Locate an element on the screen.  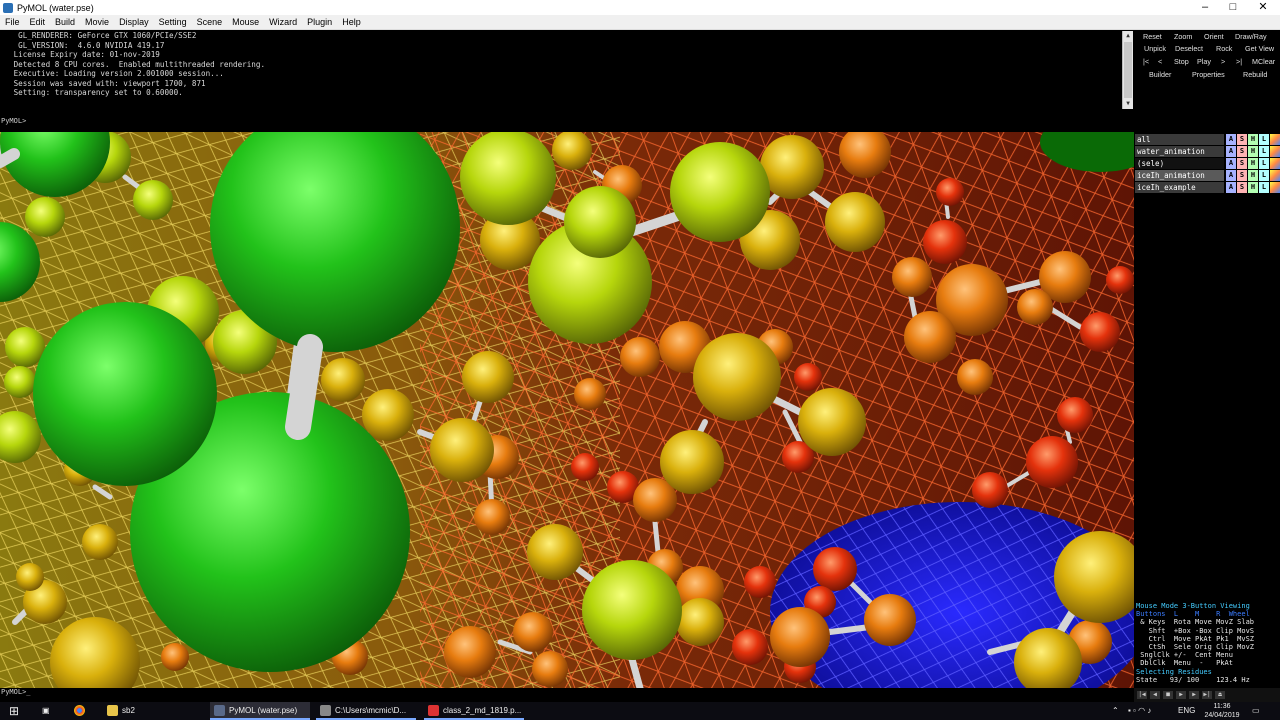
end-button: >| is located at coordinates (1239, 62).